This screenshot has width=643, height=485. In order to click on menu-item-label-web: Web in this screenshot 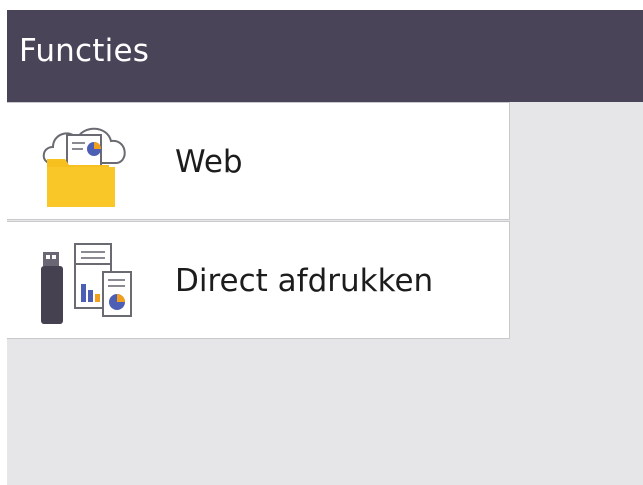, I will do `click(209, 162)`.